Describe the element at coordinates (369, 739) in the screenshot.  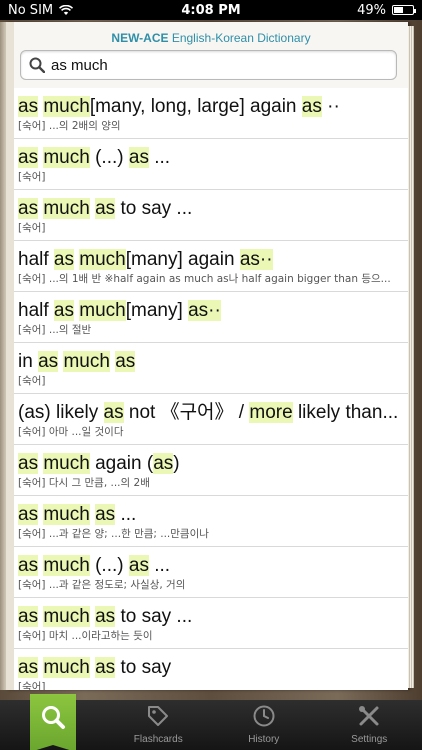
I see `tab-settings-label: Settings` at that location.